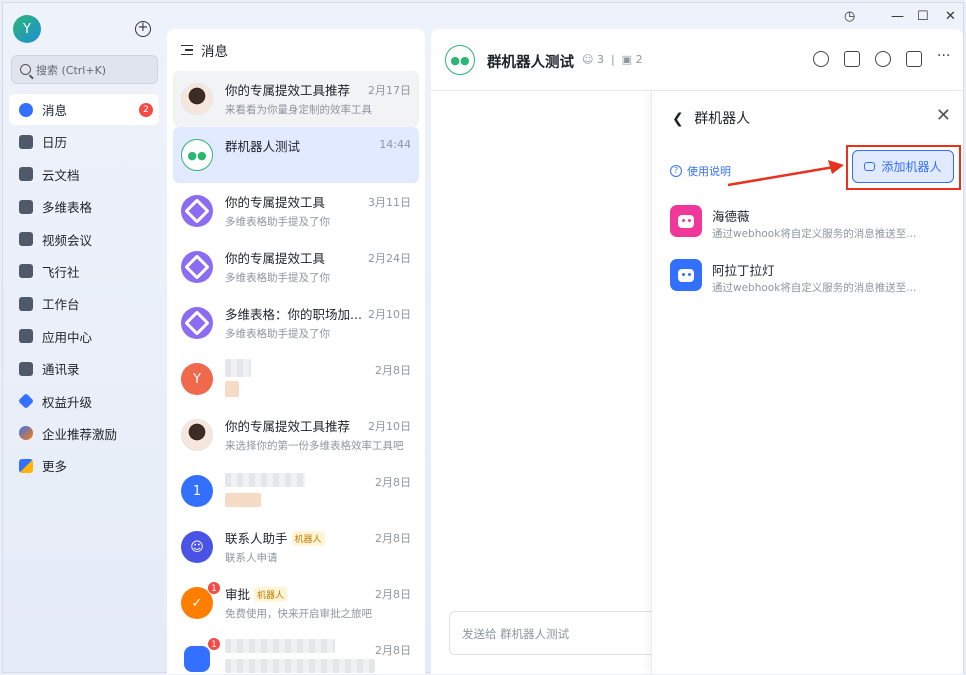  Describe the element at coordinates (296, 267) in the screenshot. I see `list-item: 你的专属提效工具 2月24日 多维表格助手提及了你` at that location.